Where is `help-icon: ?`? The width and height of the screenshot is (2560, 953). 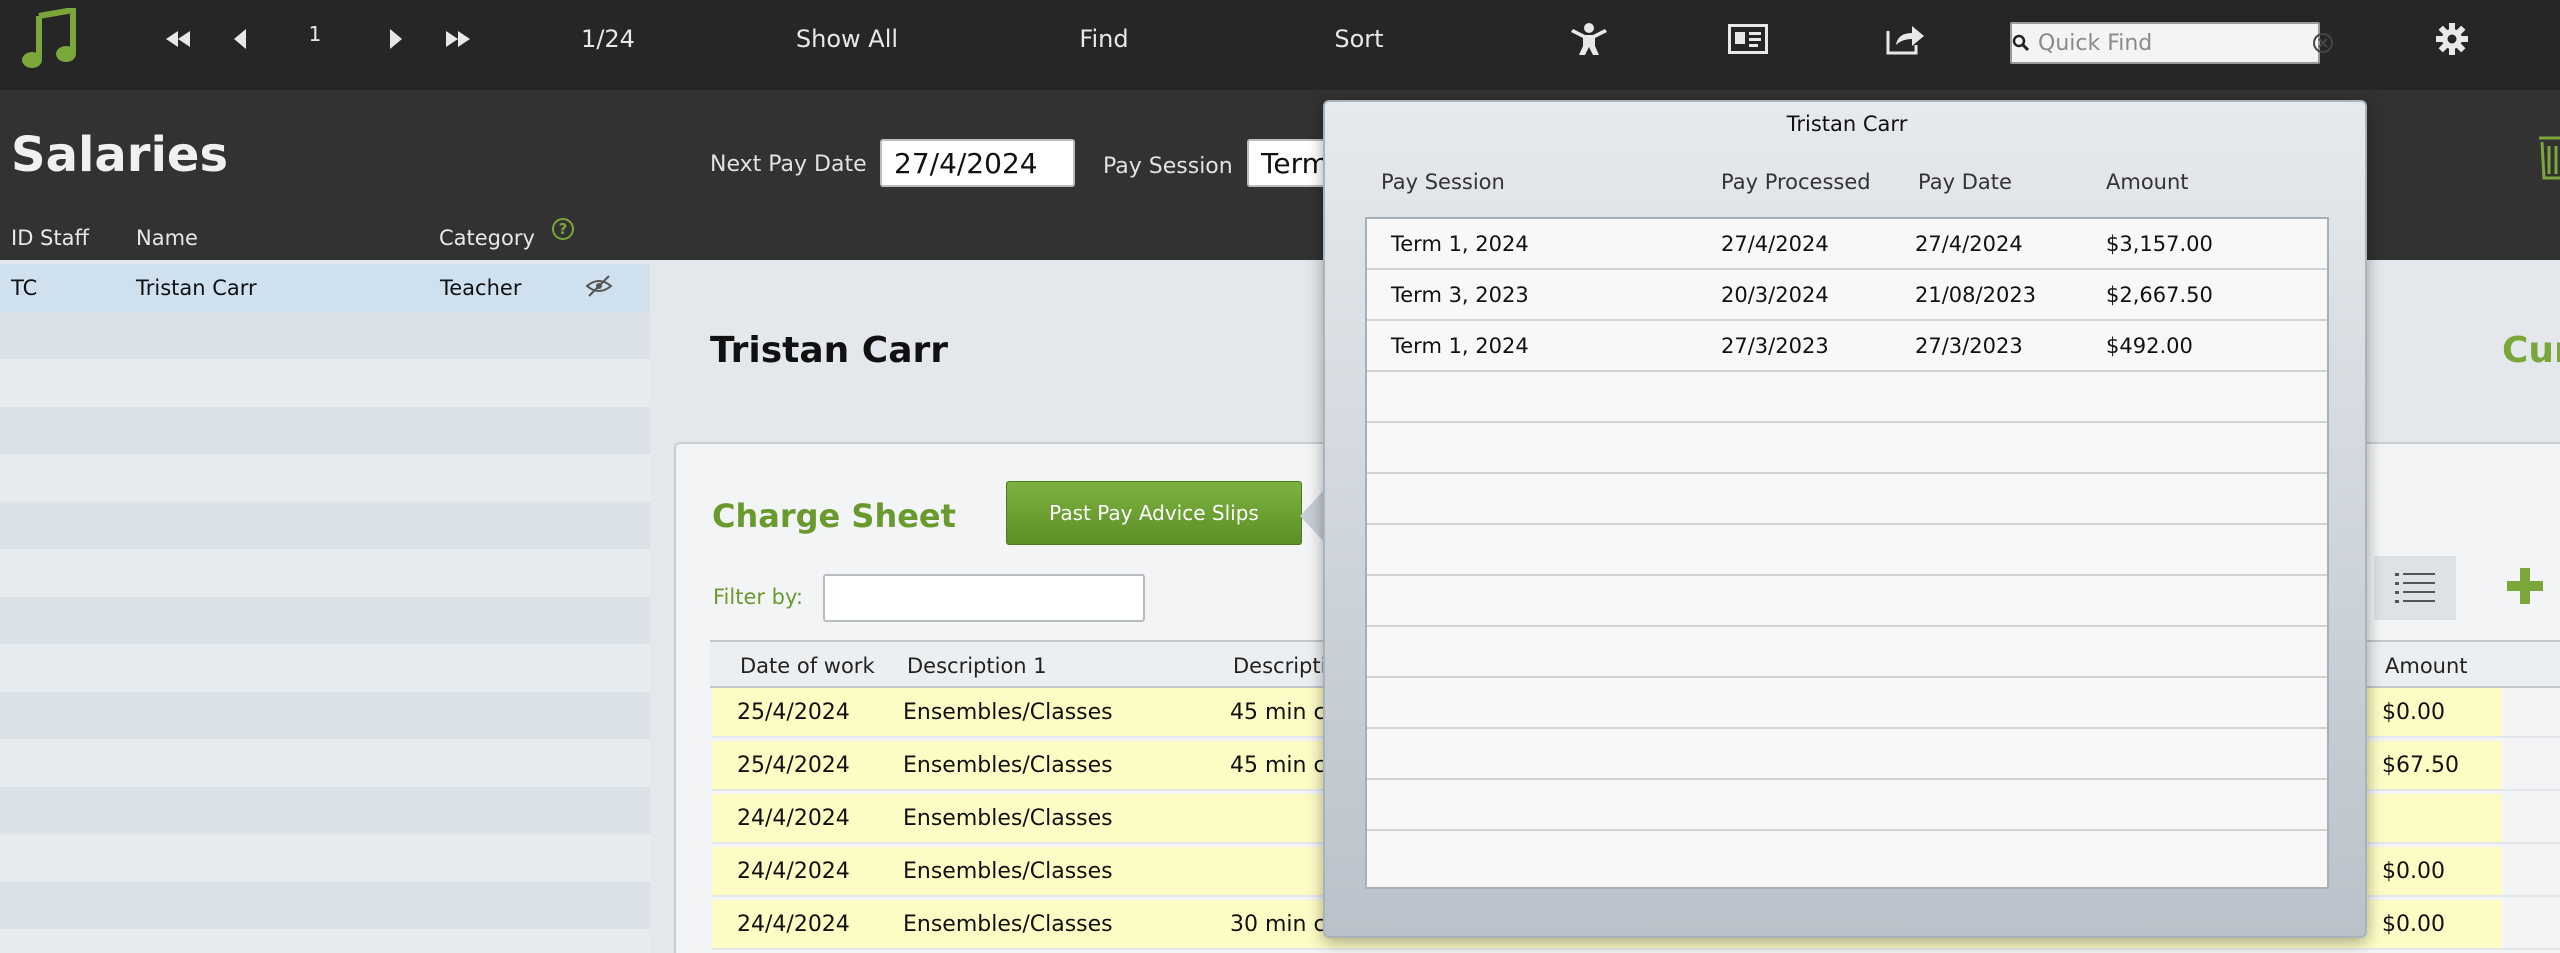
help-icon: ? is located at coordinates (563, 229).